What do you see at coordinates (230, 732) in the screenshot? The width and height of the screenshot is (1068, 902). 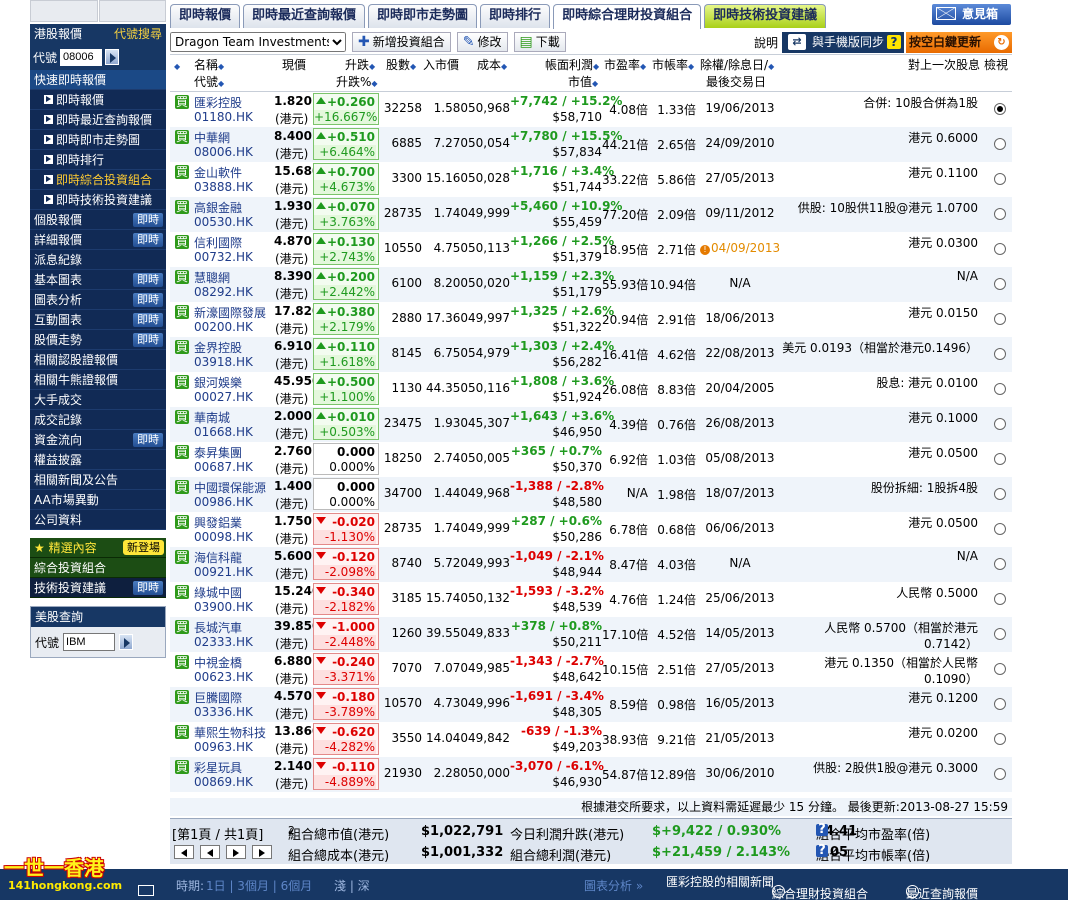 I see `stock-name-link: 華熙生物科技` at bounding box center [230, 732].